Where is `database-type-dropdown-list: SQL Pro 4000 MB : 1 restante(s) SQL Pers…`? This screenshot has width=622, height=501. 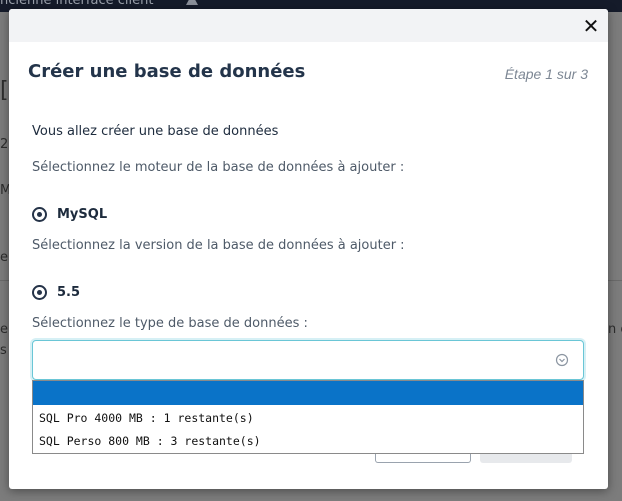 database-type-dropdown-list: SQL Pro 4000 MB : 1 restante(s) SQL Pers… is located at coordinates (308, 417).